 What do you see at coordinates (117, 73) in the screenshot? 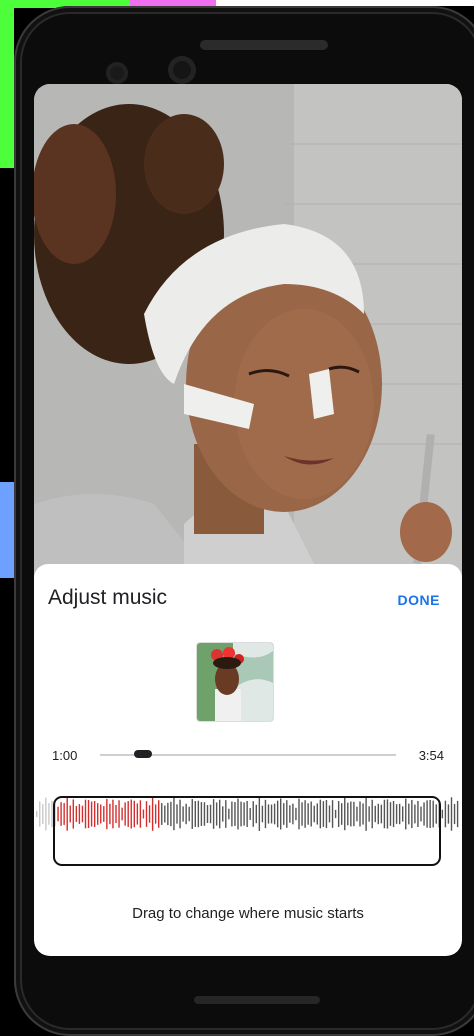
I see `front-camera-left` at bounding box center [117, 73].